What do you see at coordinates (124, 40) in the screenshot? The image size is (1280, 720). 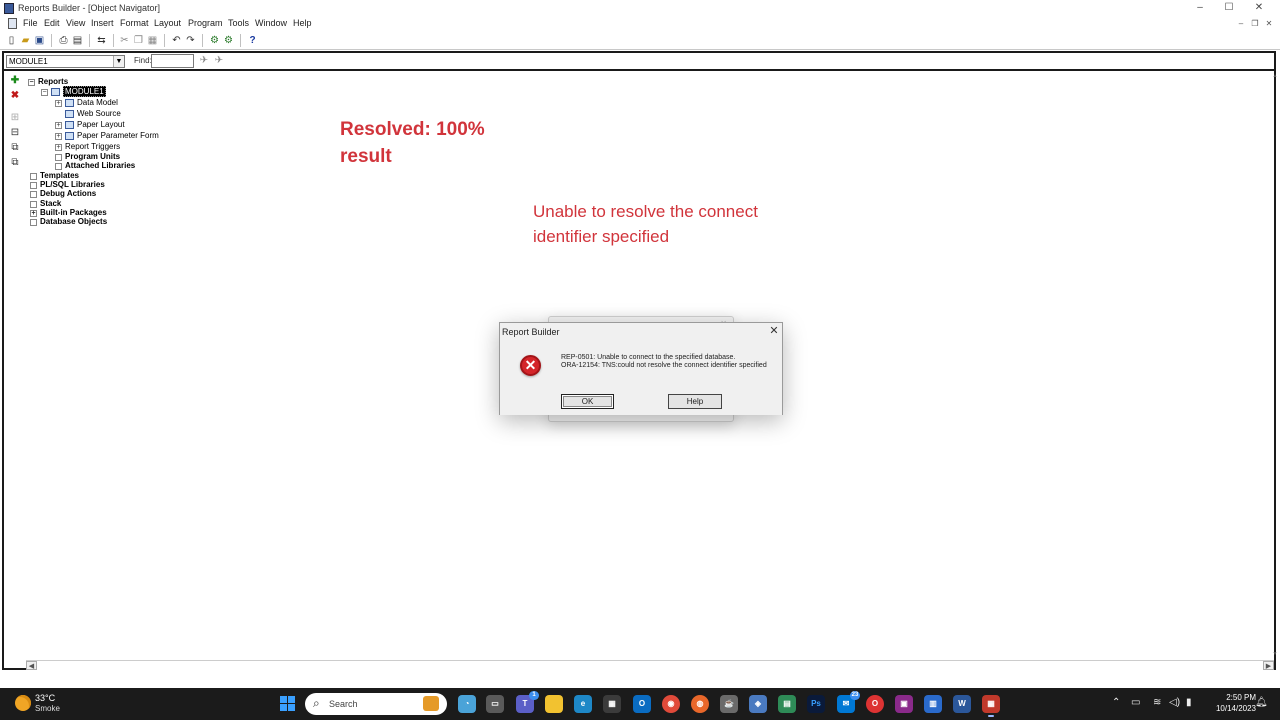 I see `cut-icon: ✂` at bounding box center [124, 40].